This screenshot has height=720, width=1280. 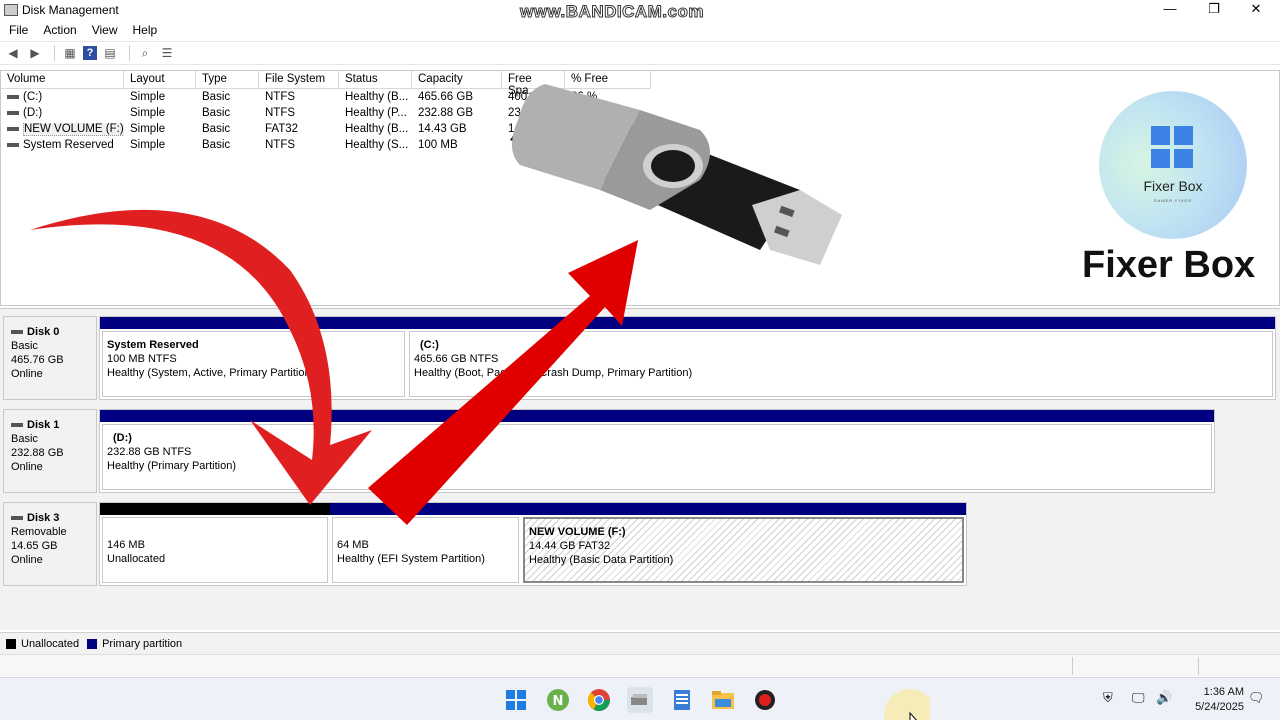 I want to click on disk-management-icon, so click(x=640, y=700).